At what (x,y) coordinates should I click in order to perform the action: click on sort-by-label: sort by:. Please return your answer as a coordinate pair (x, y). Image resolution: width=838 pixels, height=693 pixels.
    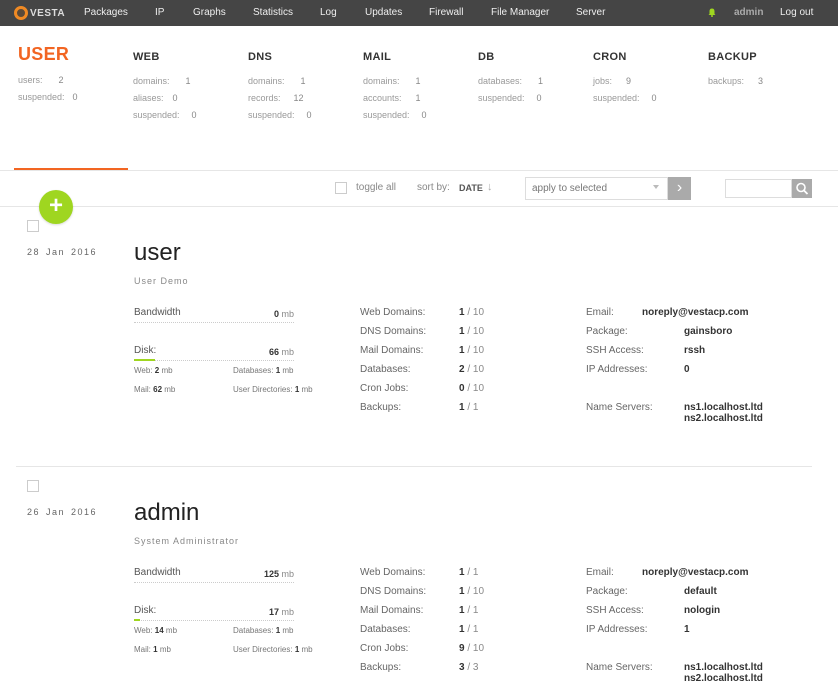
    Looking at the image, I should click on (433, 187).